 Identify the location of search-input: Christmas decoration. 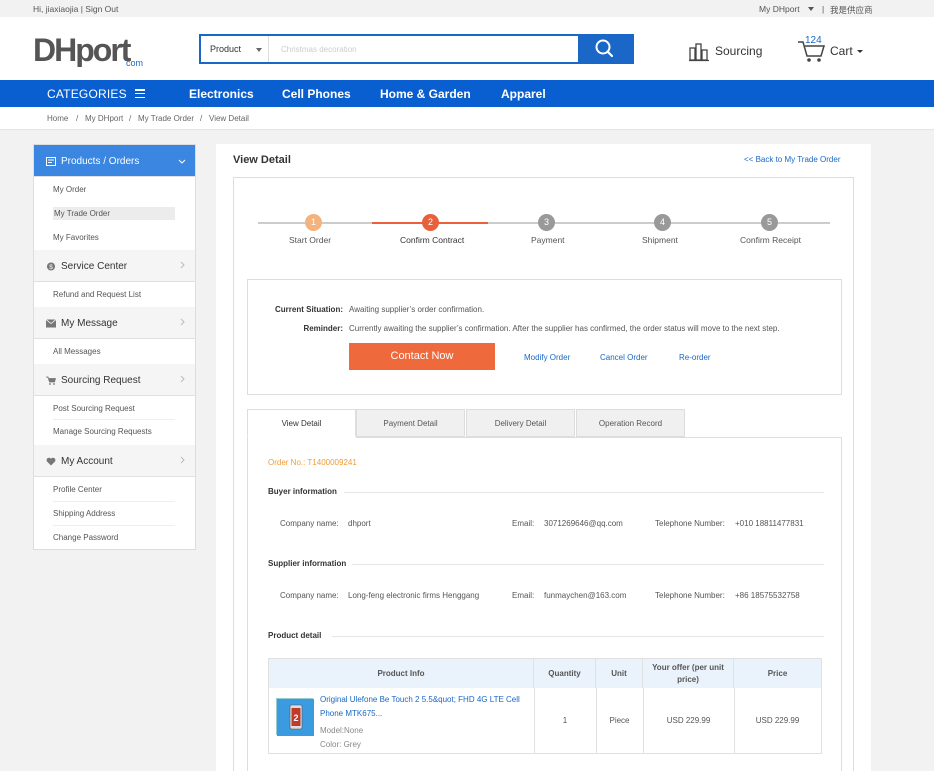
(319, 49).